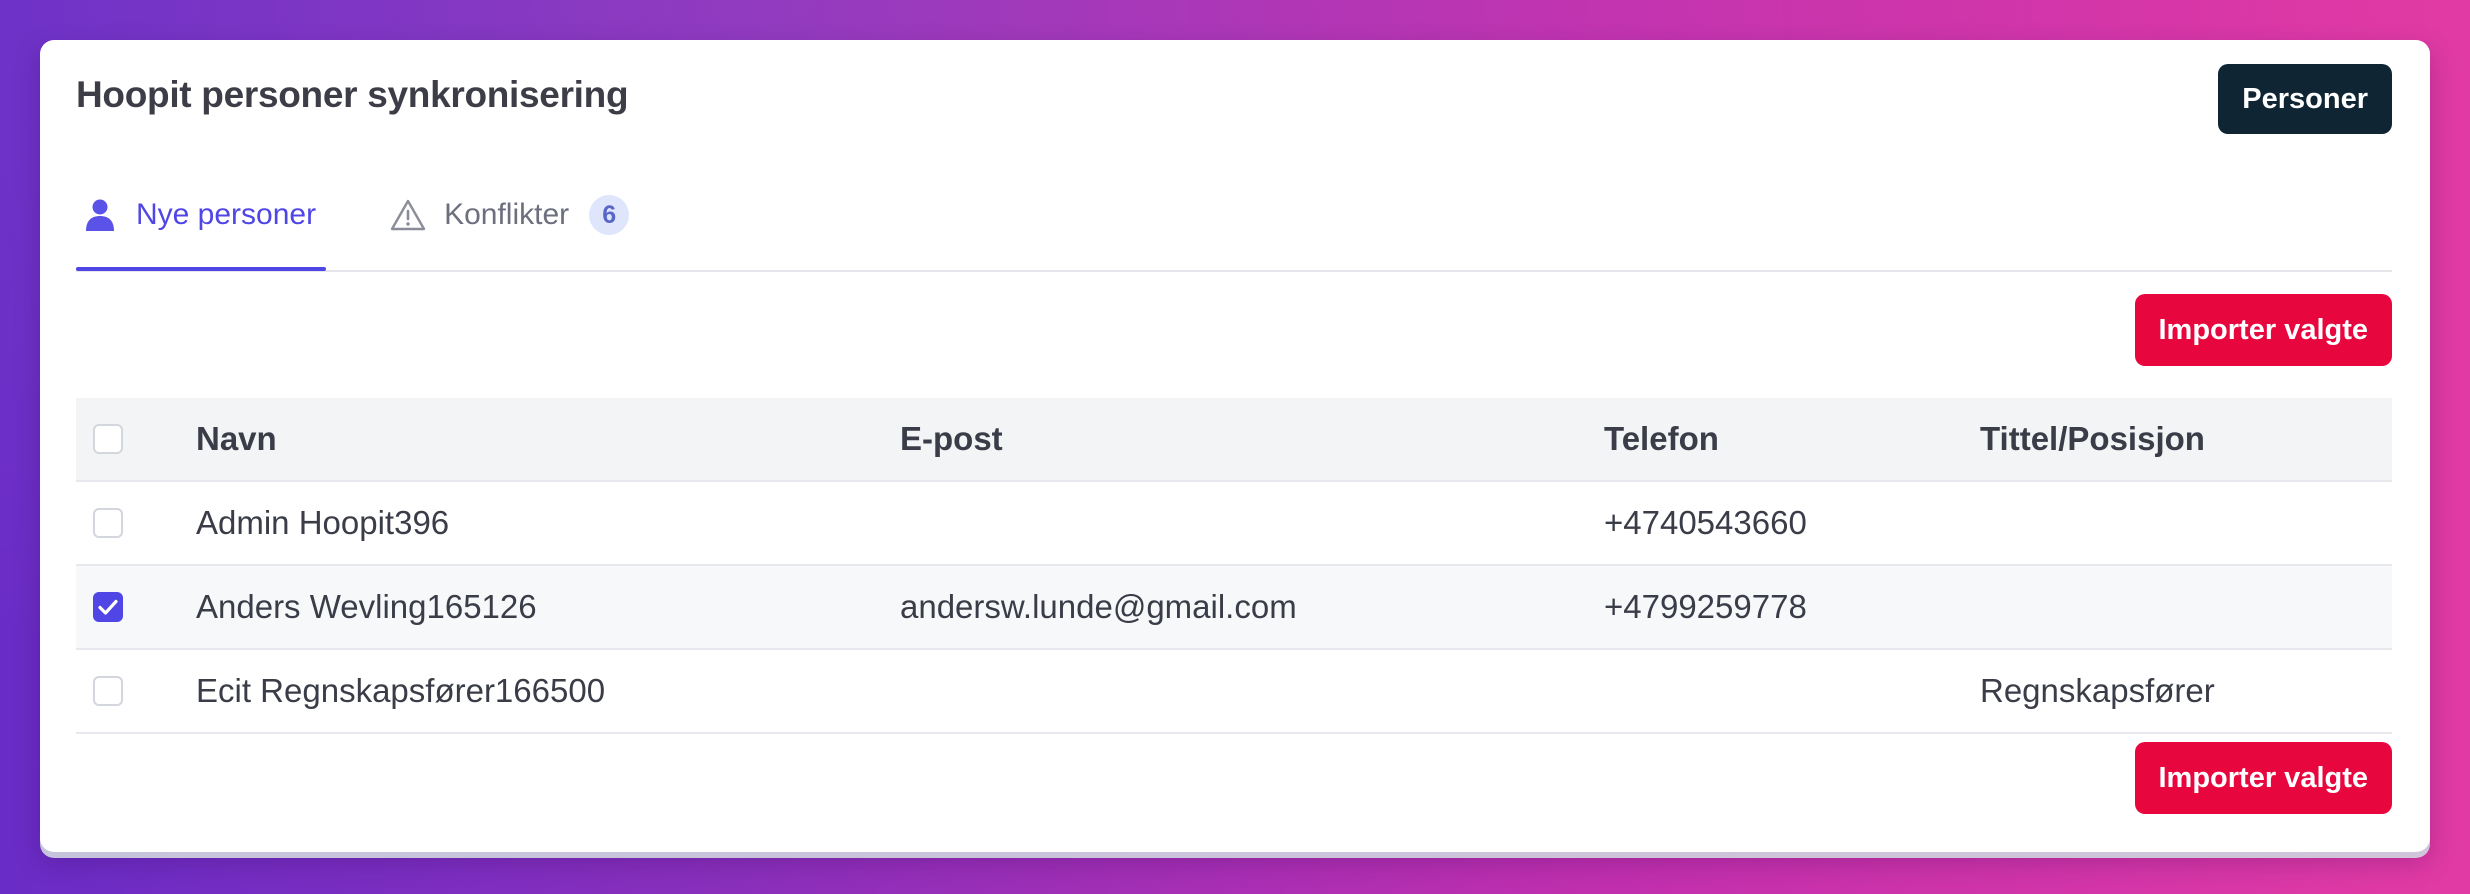  What do you see at coordinates (1234, 217) in the screenshot?
I see `tab-bar: Nye personer Konflikter 6` at bounding box center [1234, 217].